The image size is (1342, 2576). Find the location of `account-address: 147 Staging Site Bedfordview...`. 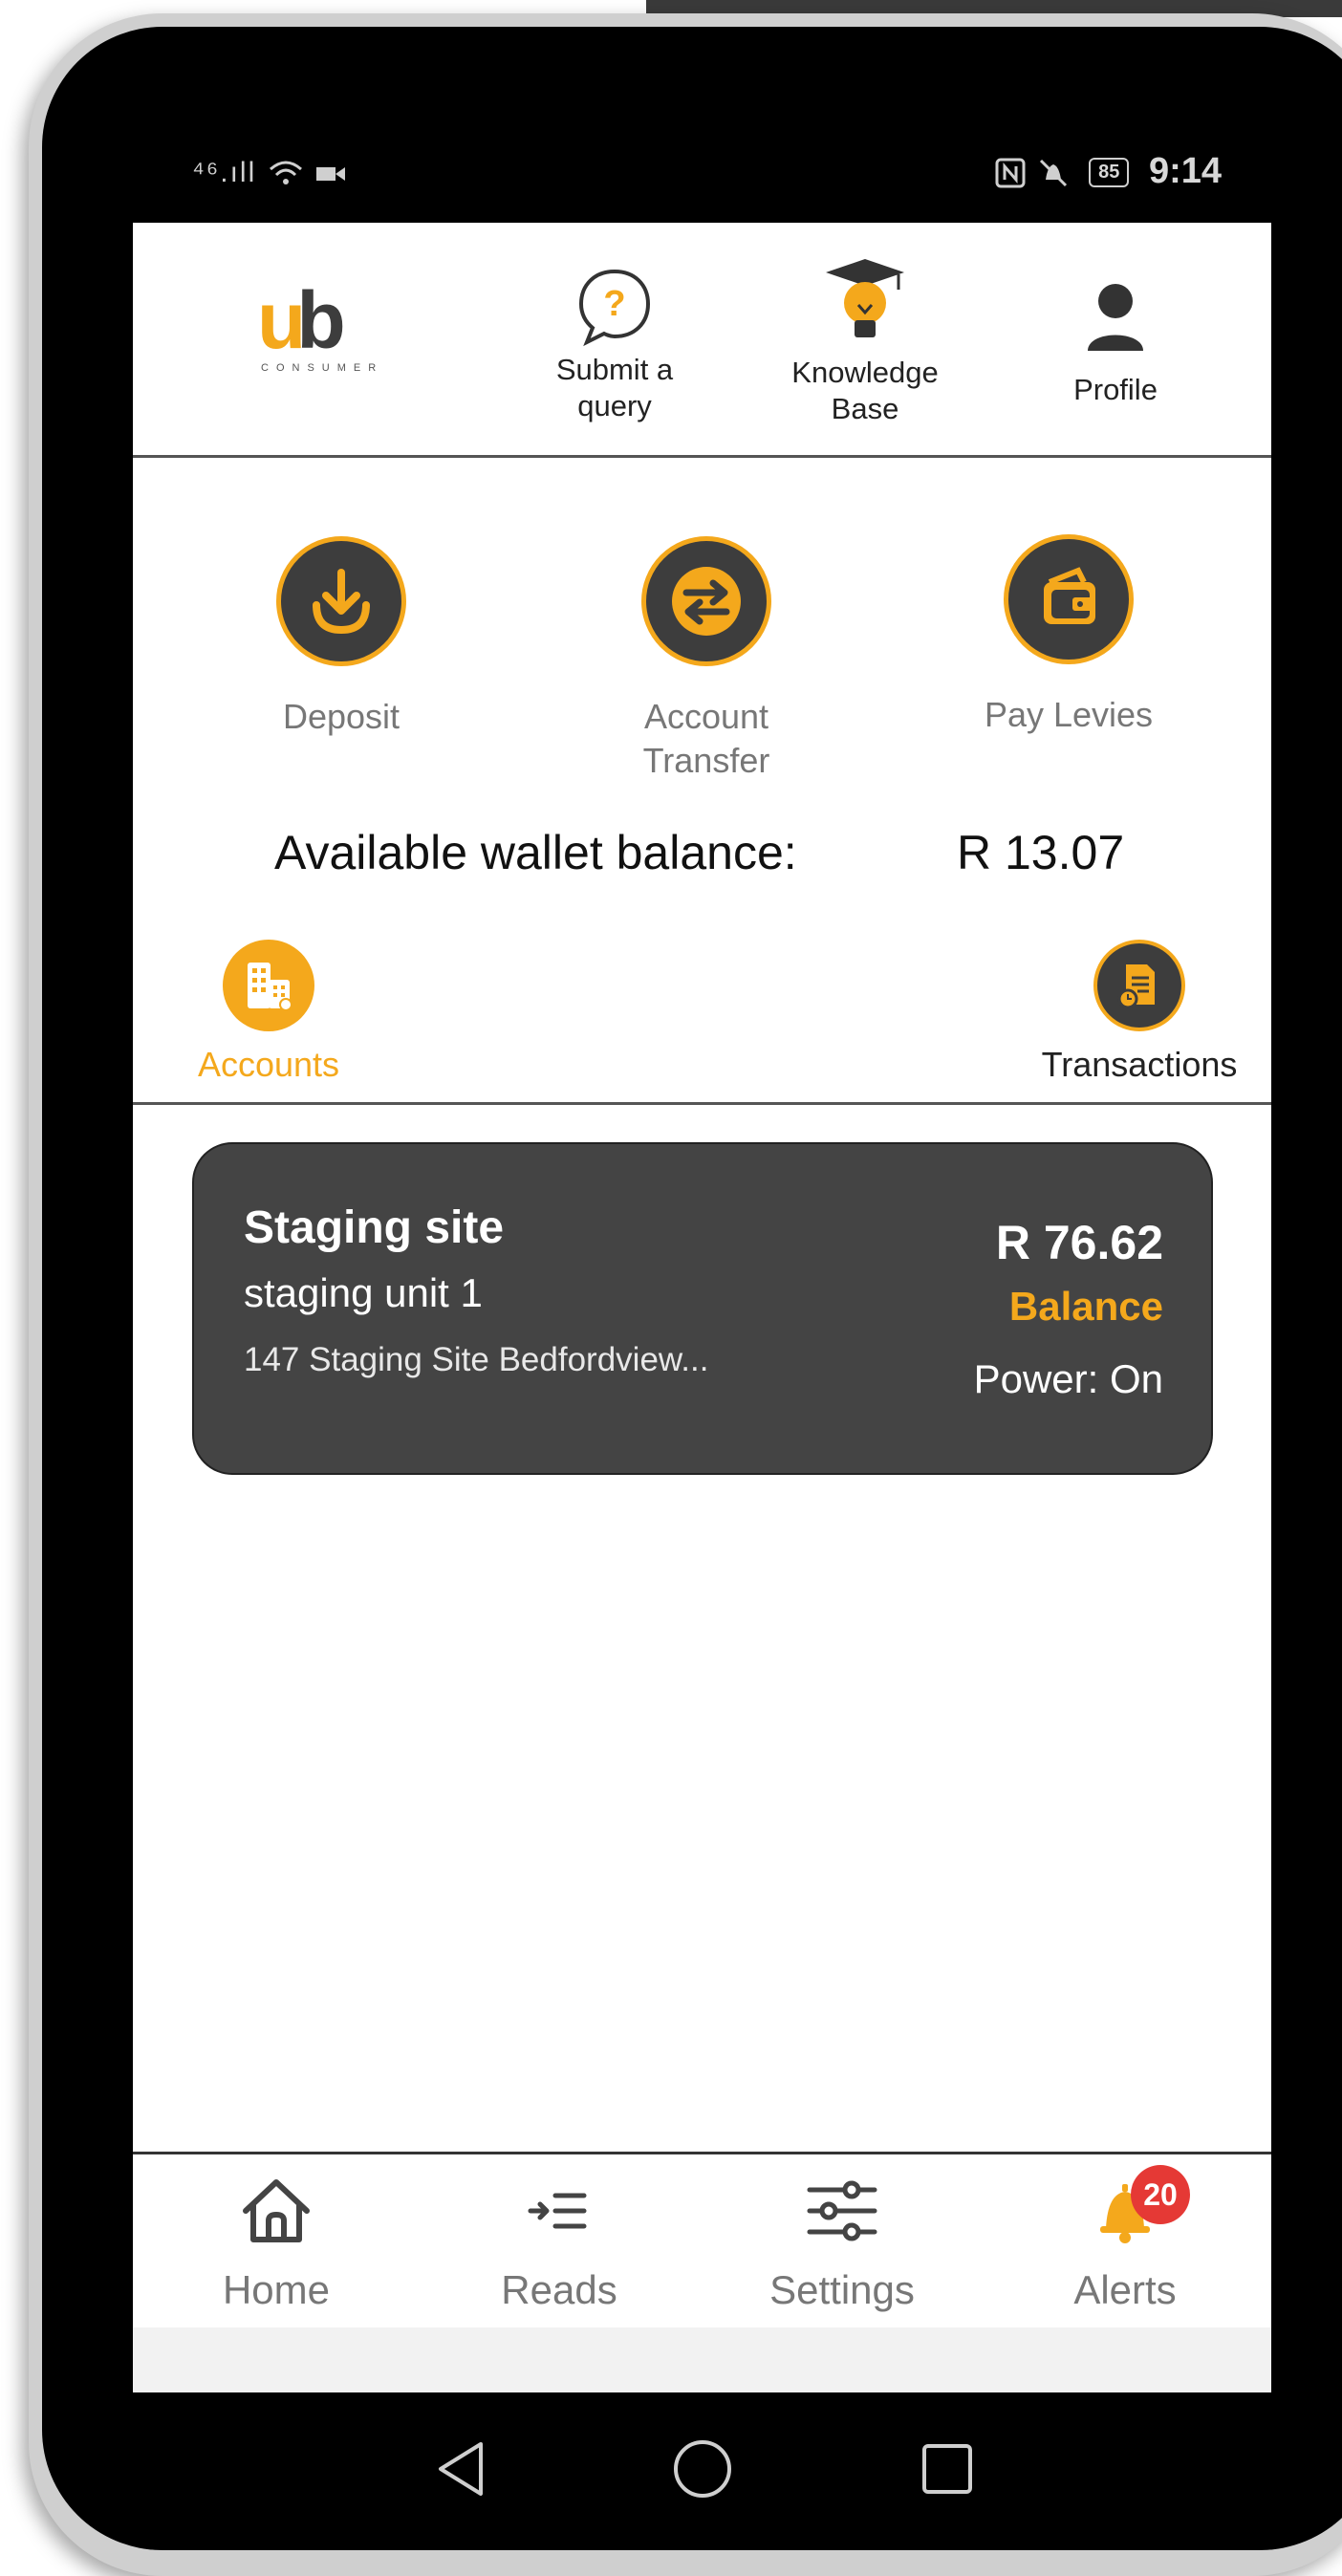

account-address: 147 Staging Site Bedfordview... is located at coordinates (476, 1359).